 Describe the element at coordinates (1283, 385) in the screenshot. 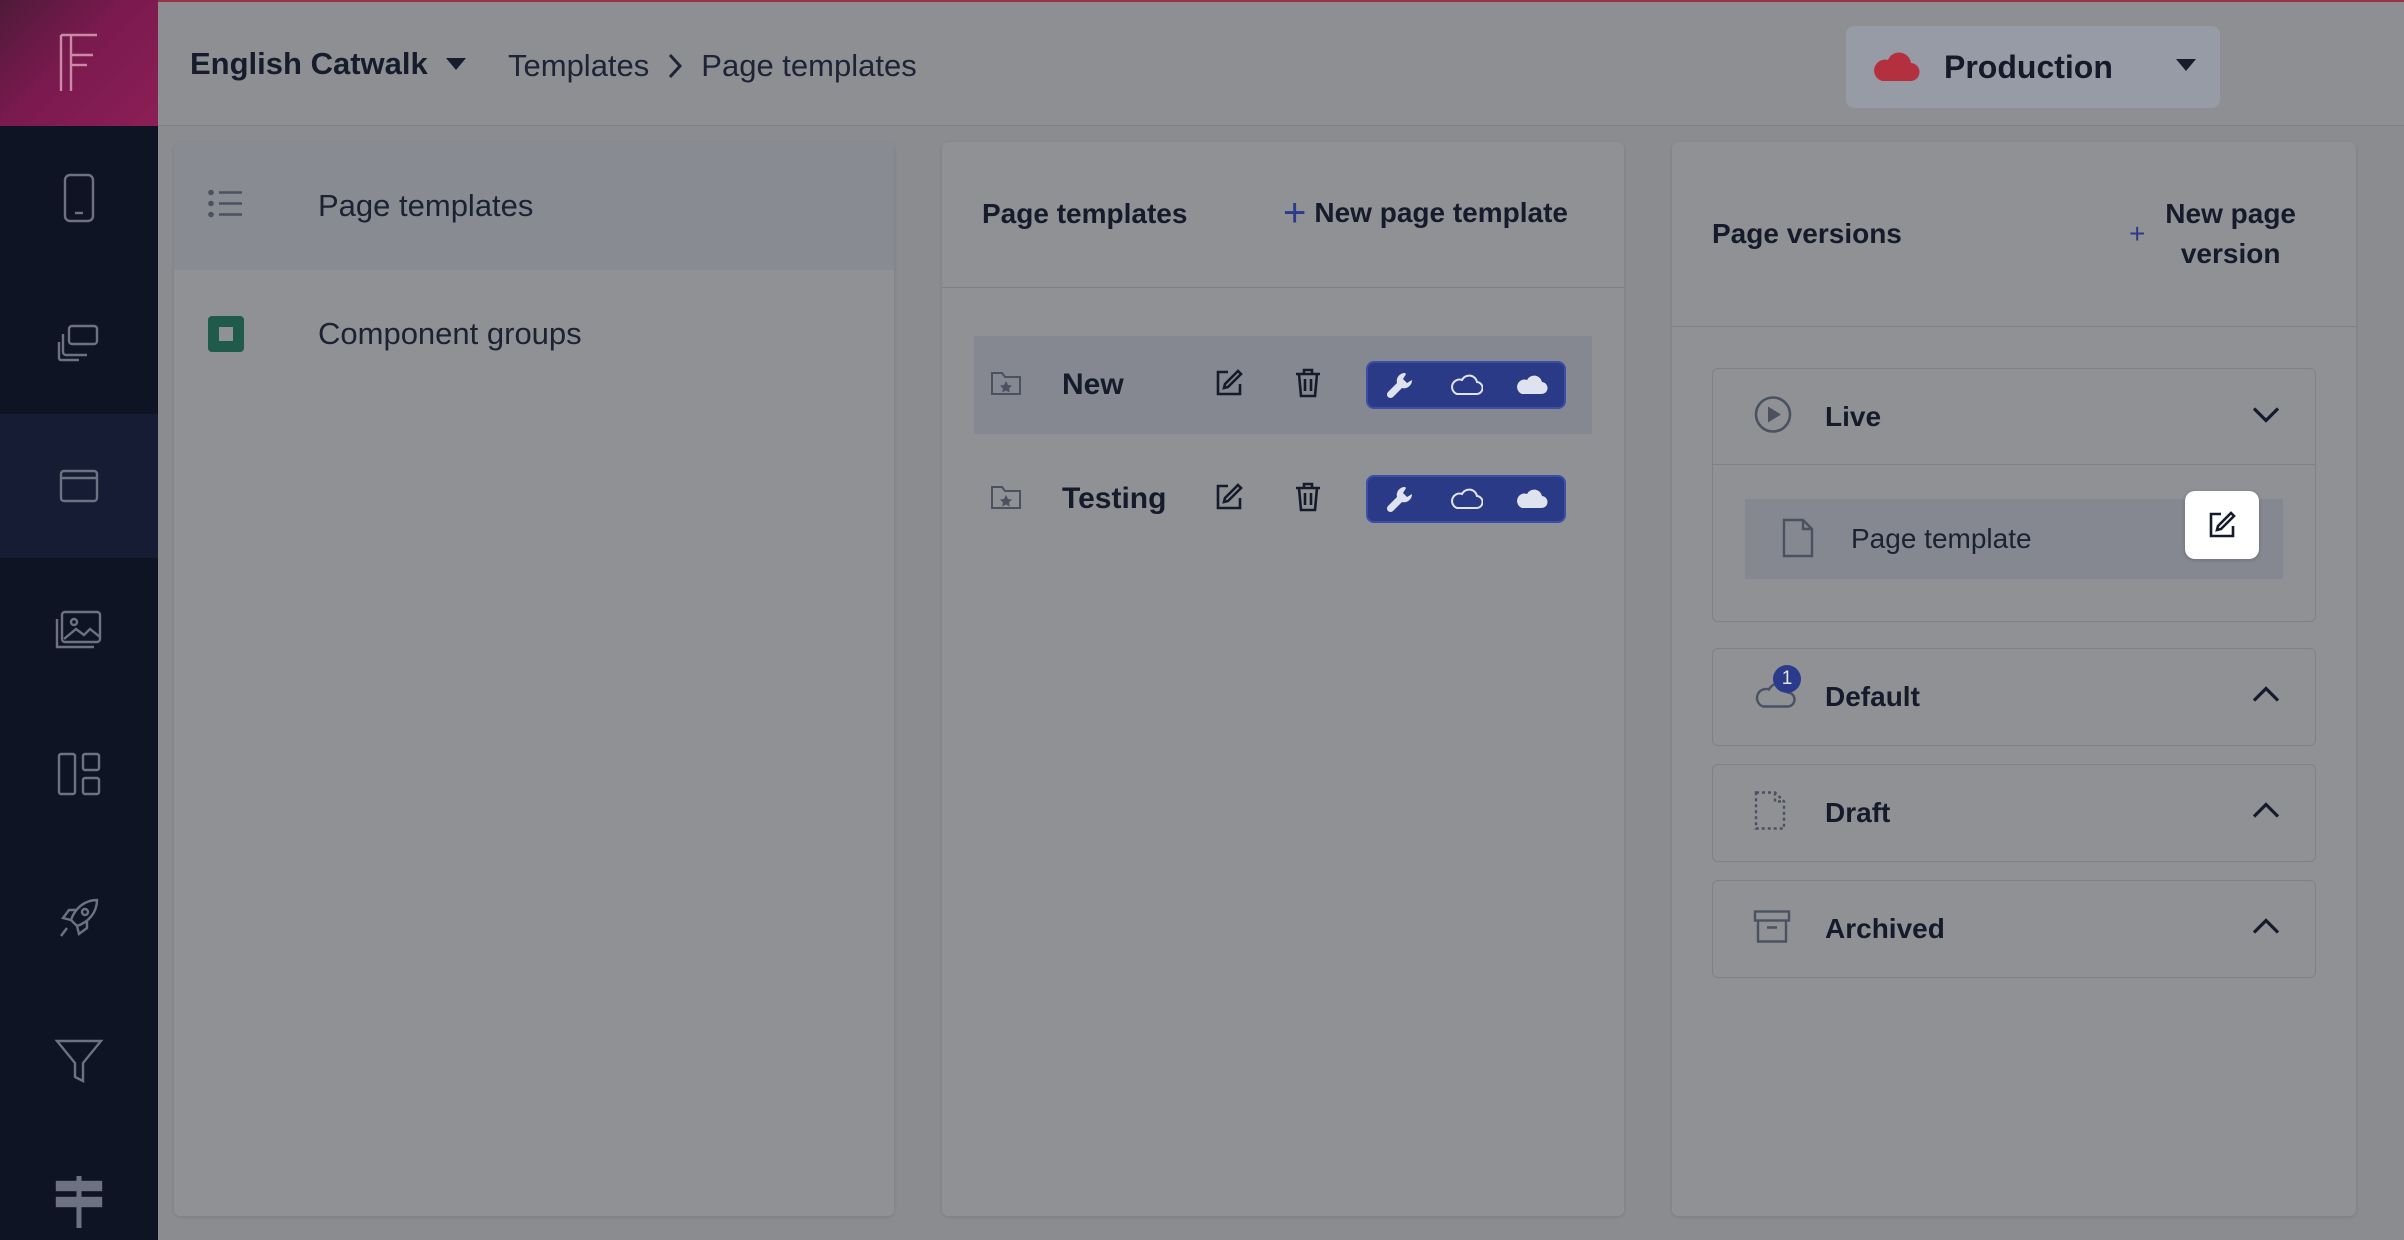

I see `template-row: New` at that location.